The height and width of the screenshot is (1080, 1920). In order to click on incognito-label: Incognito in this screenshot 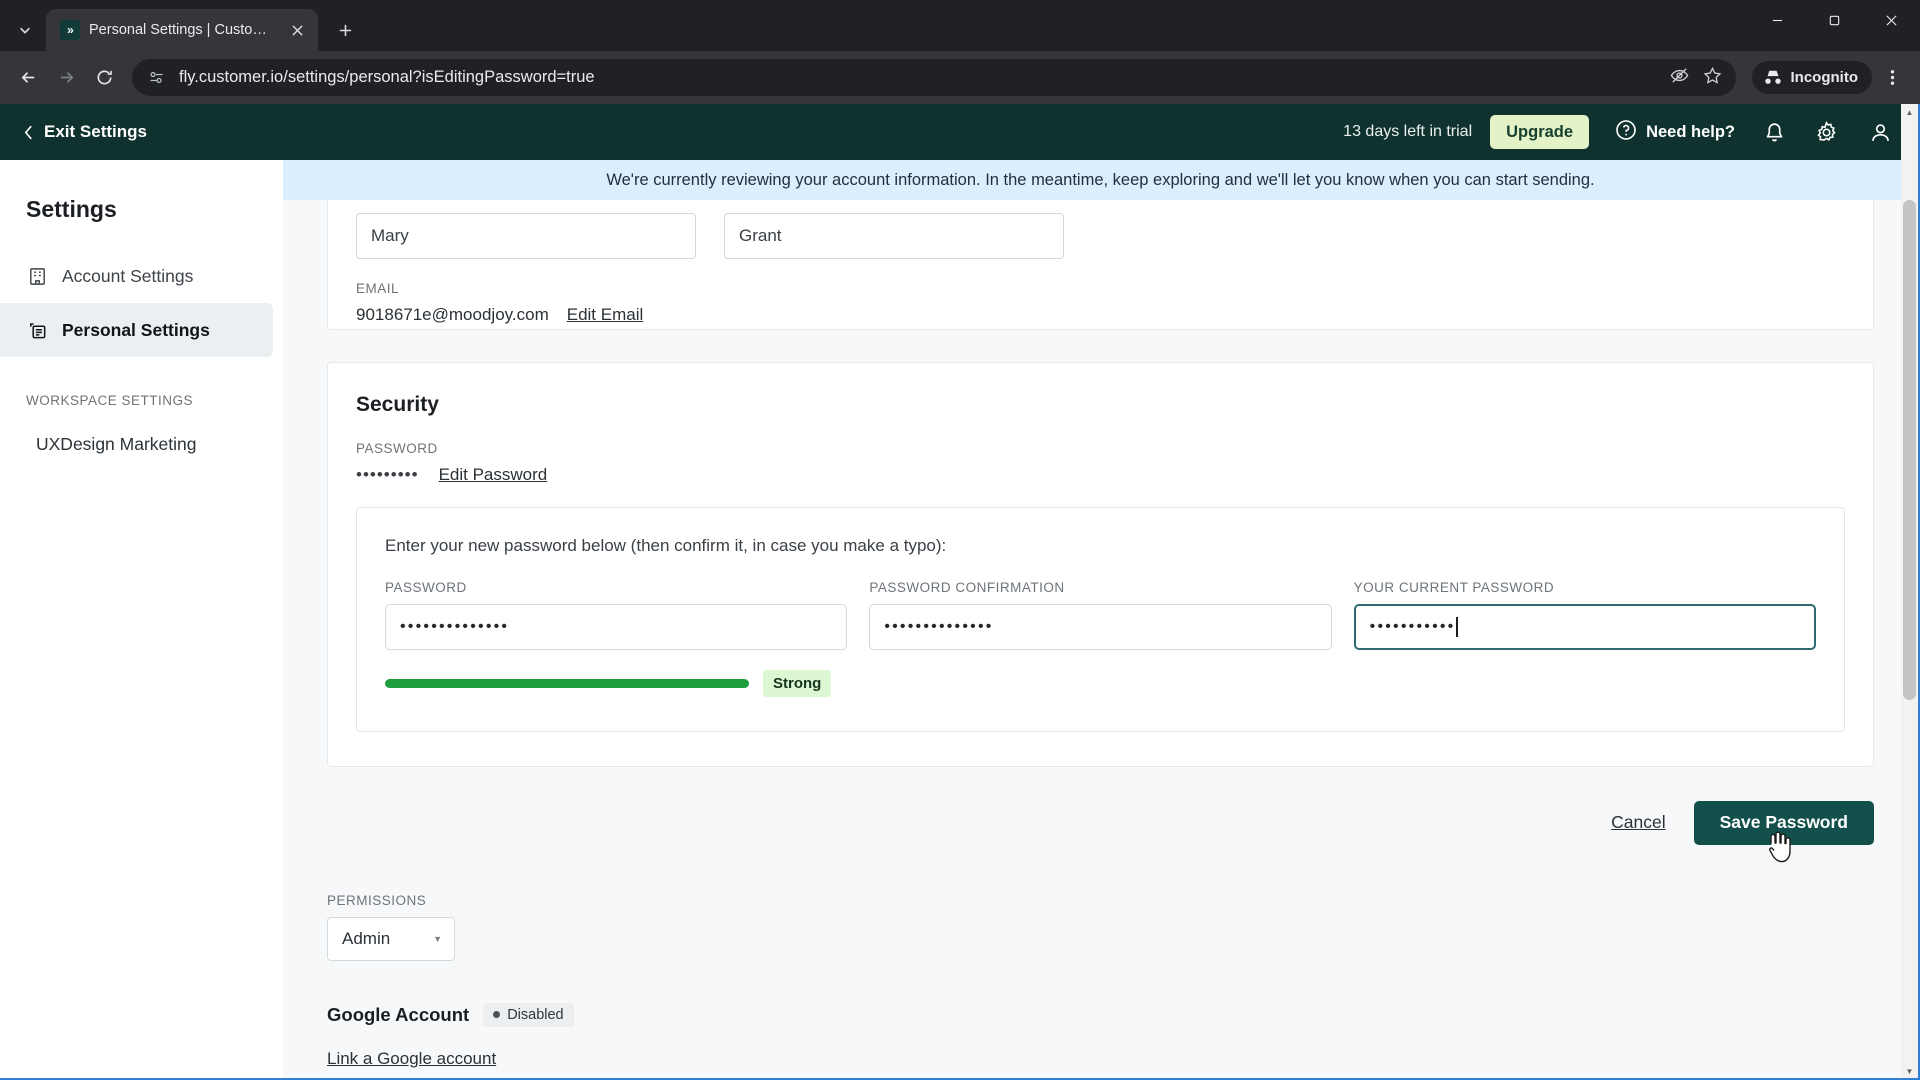, I will do `click(1824, 77)`.